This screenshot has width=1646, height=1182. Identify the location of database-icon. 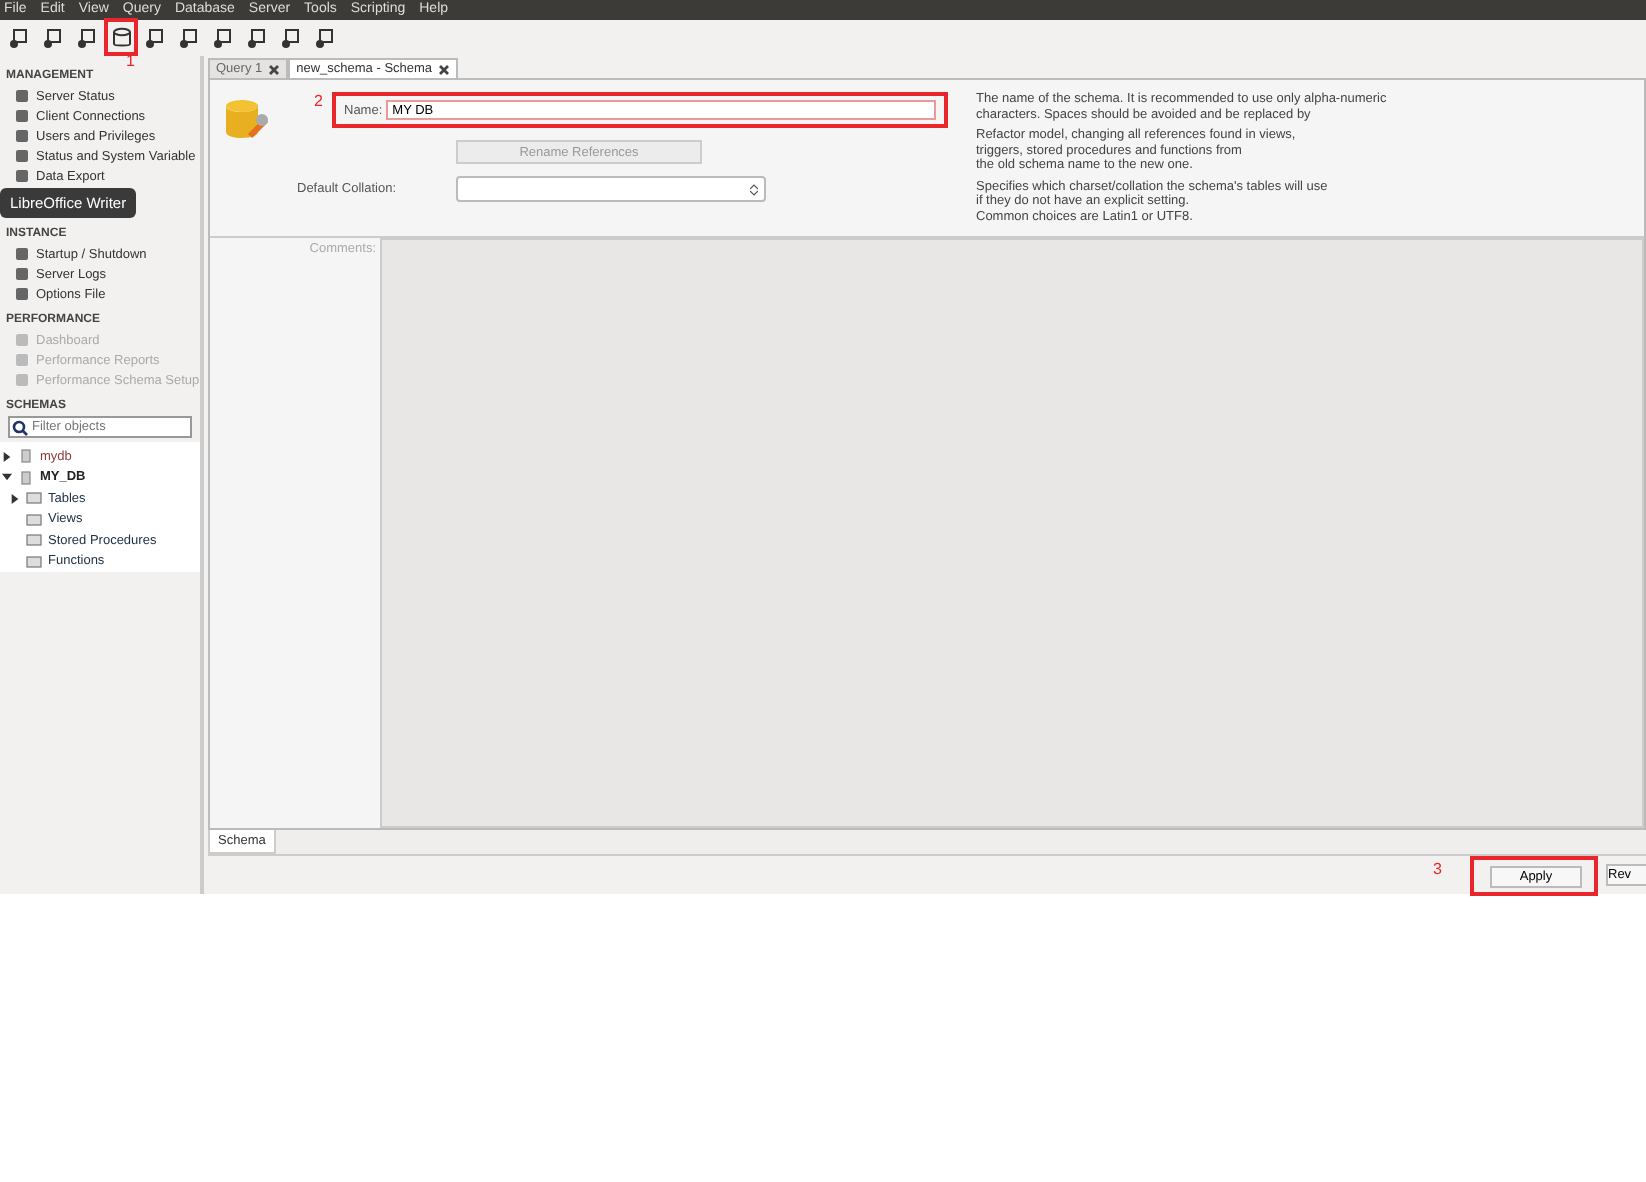
(122, 38).